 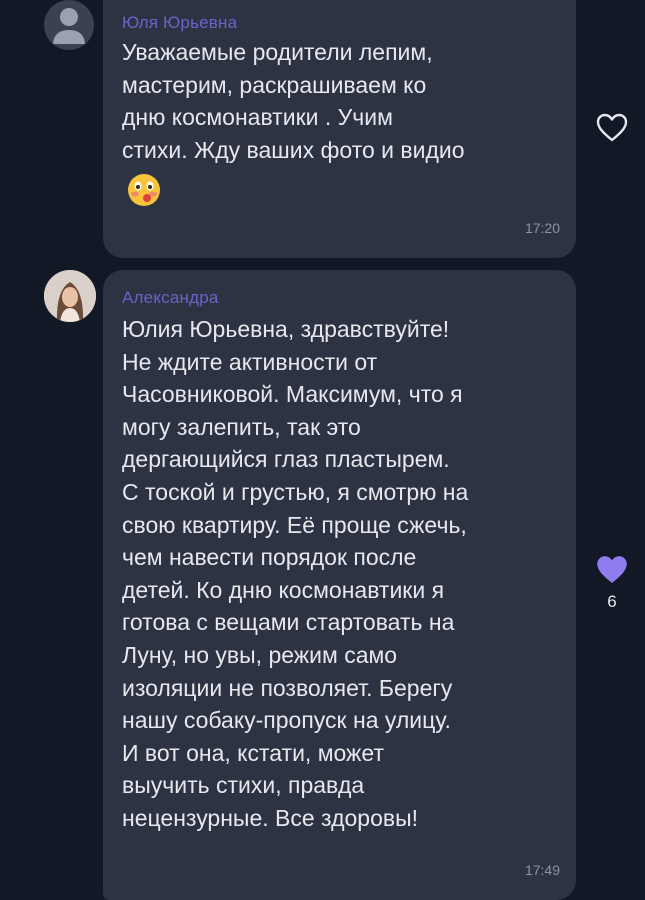 I want to click on heart-filled-icon, so click(x=612, y=570).